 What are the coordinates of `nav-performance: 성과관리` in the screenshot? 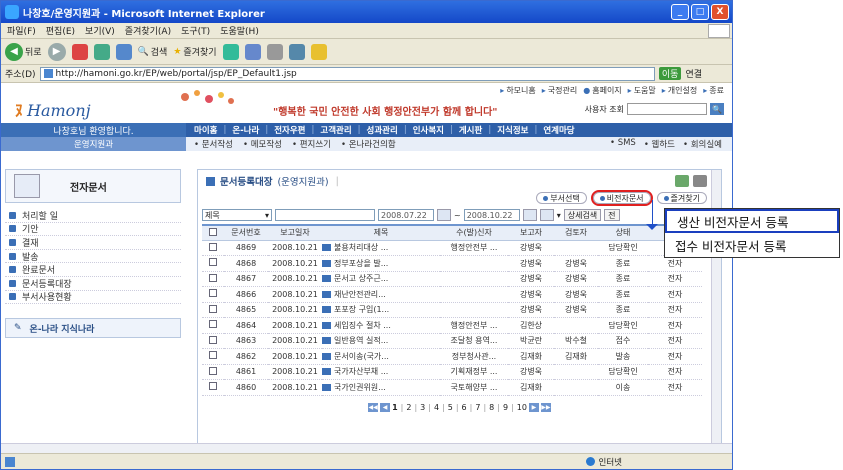 It's located at (382, 130).